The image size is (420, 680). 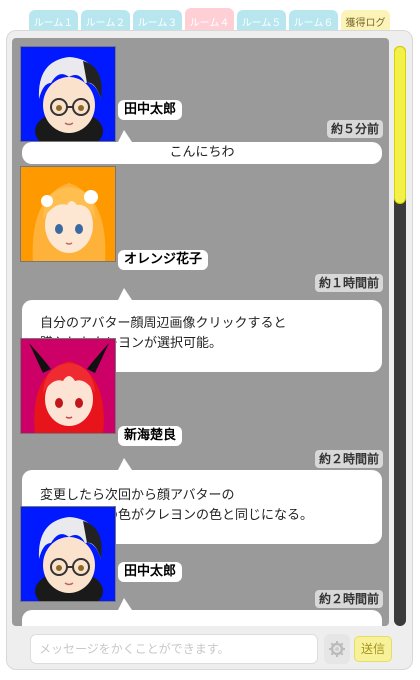 I want to click on message-time: 約５分前, so click(x=354, y=129).